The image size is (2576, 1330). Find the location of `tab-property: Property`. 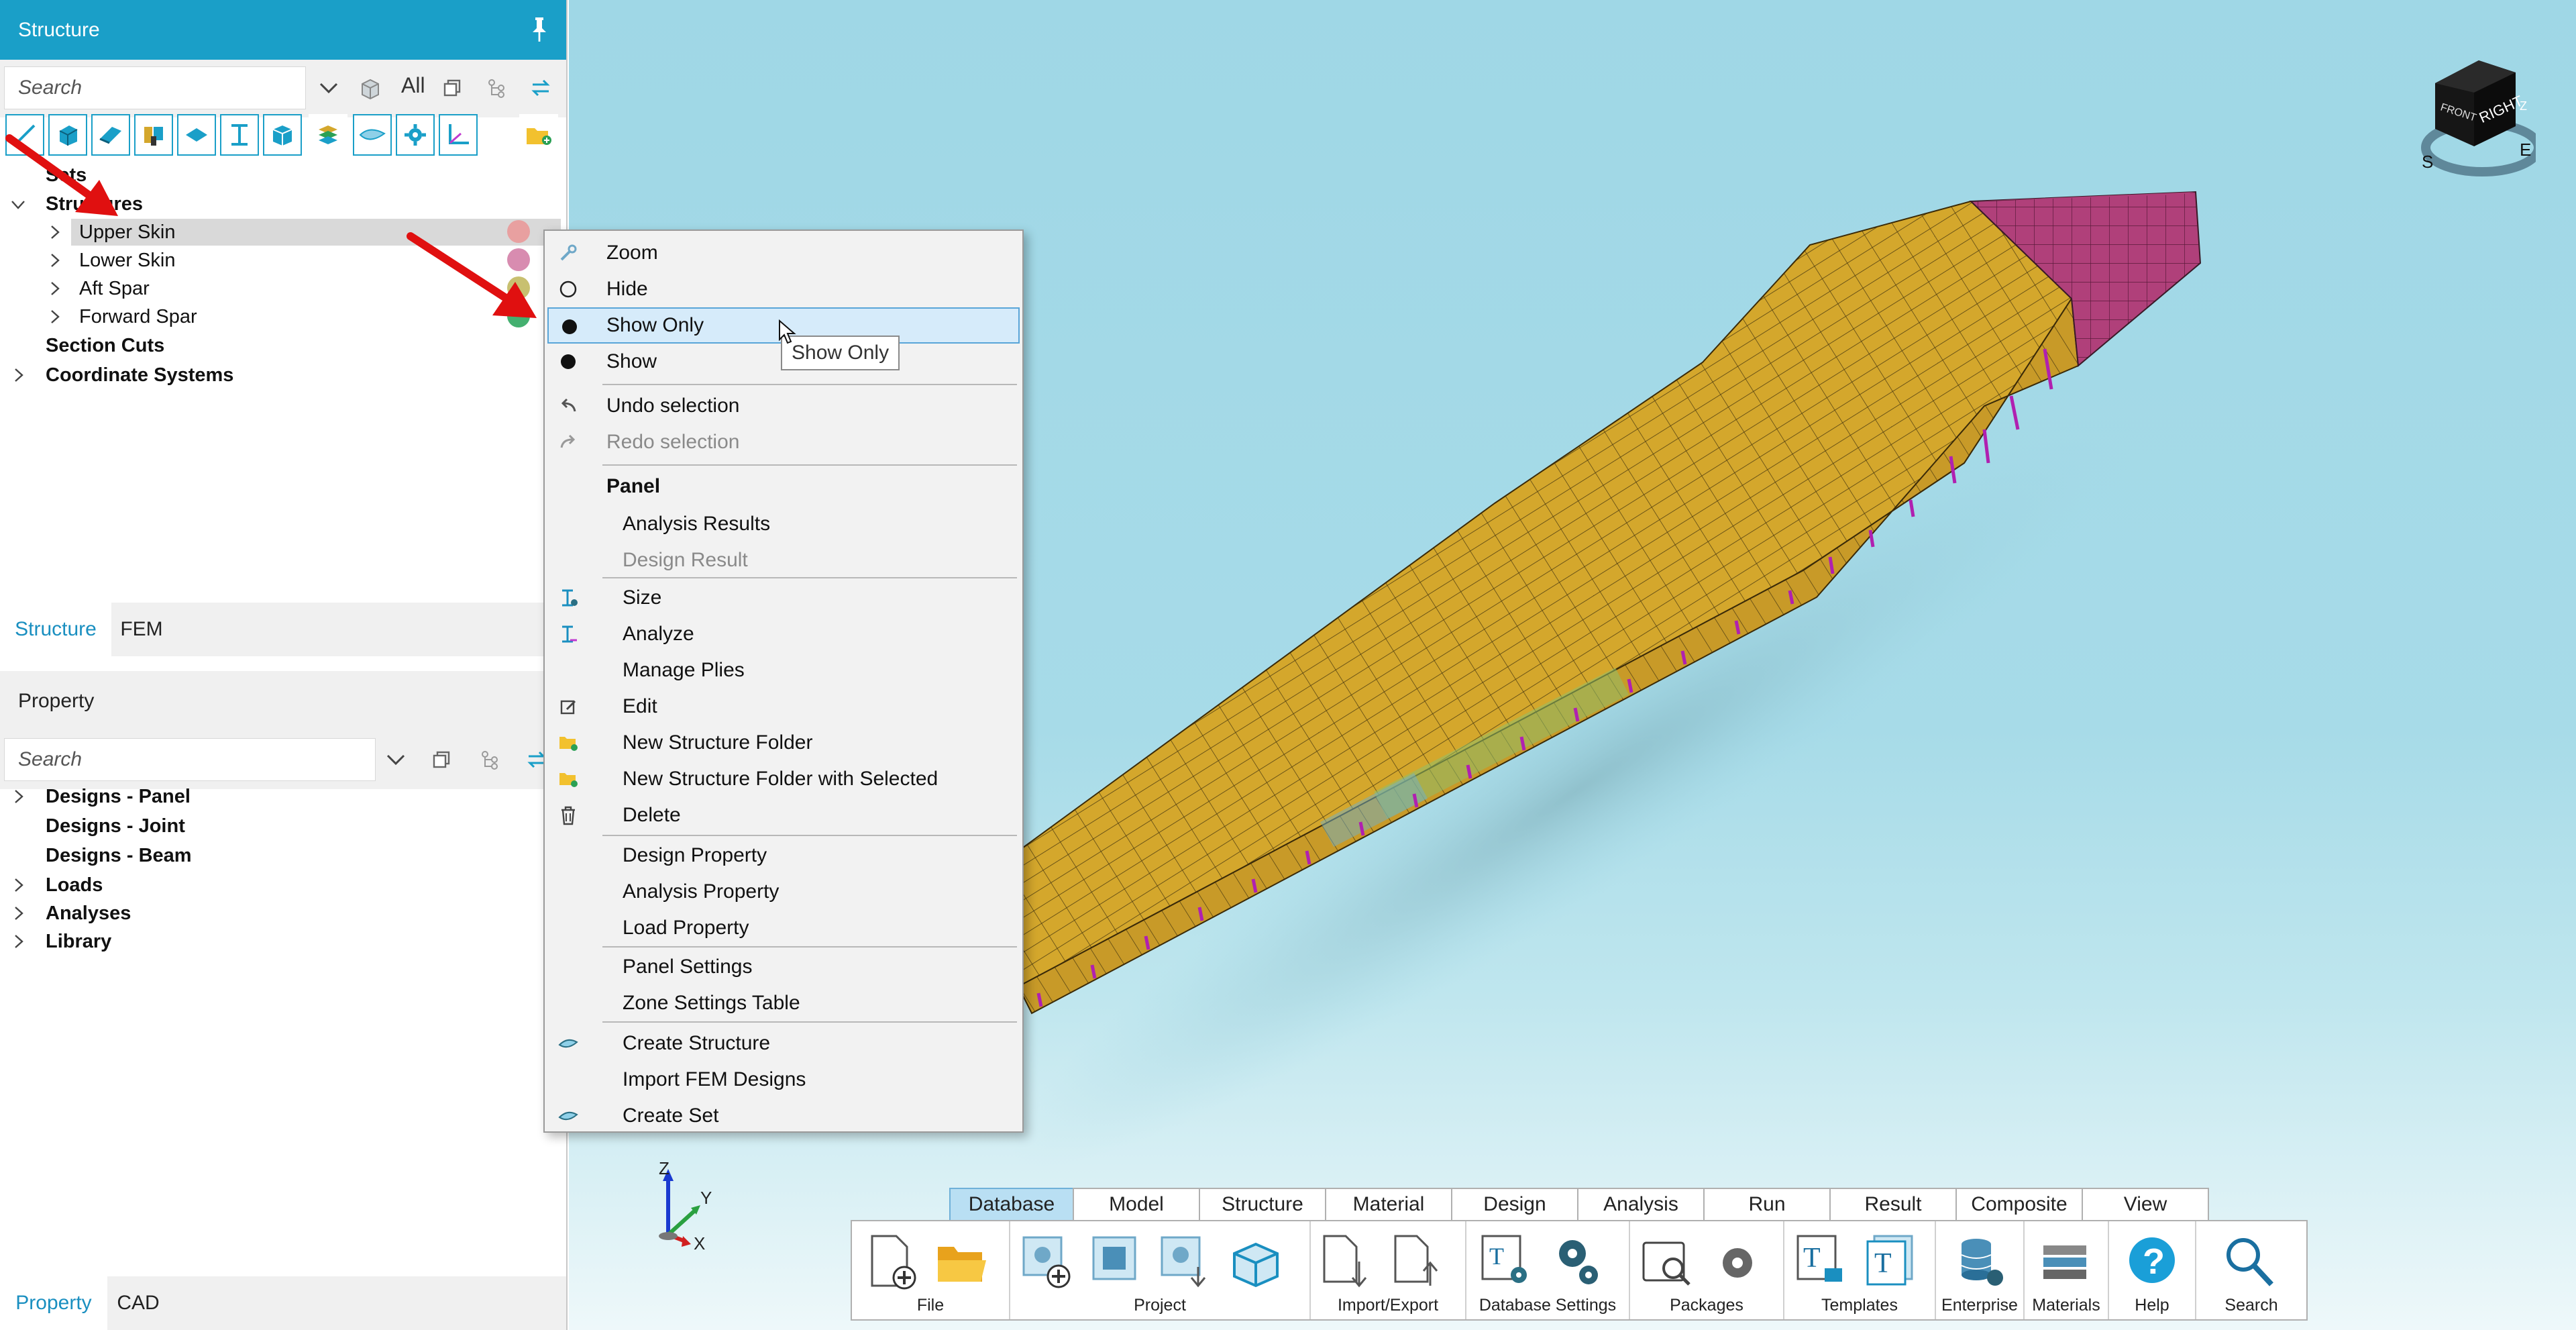

tab-property: Property is located at coordinates (53, 1303).